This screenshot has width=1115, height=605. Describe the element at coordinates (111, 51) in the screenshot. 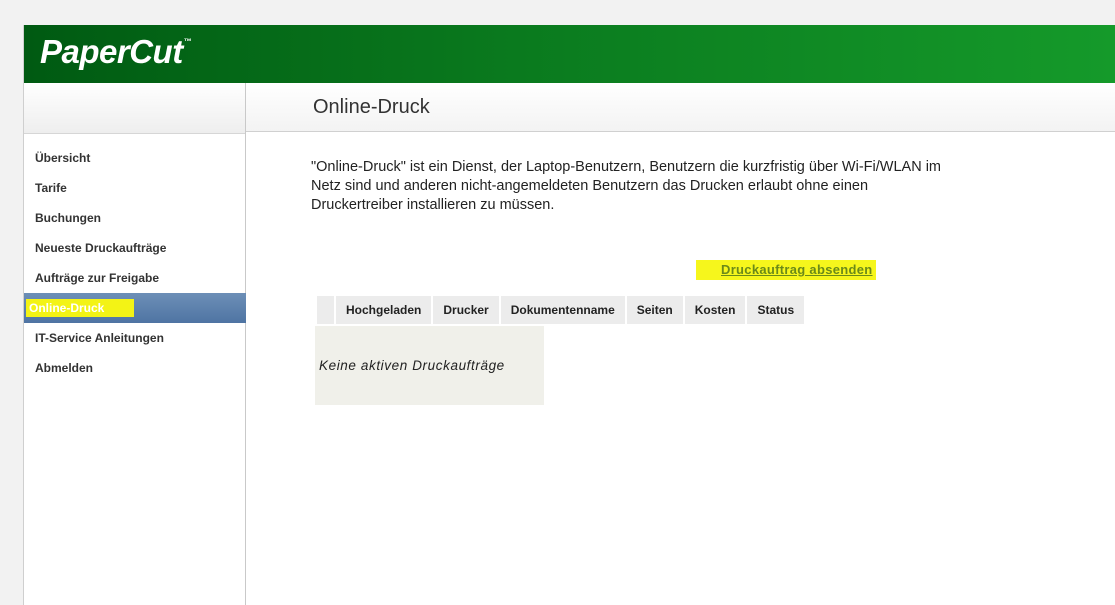

I see `logo-text: PaperCut` at that location.